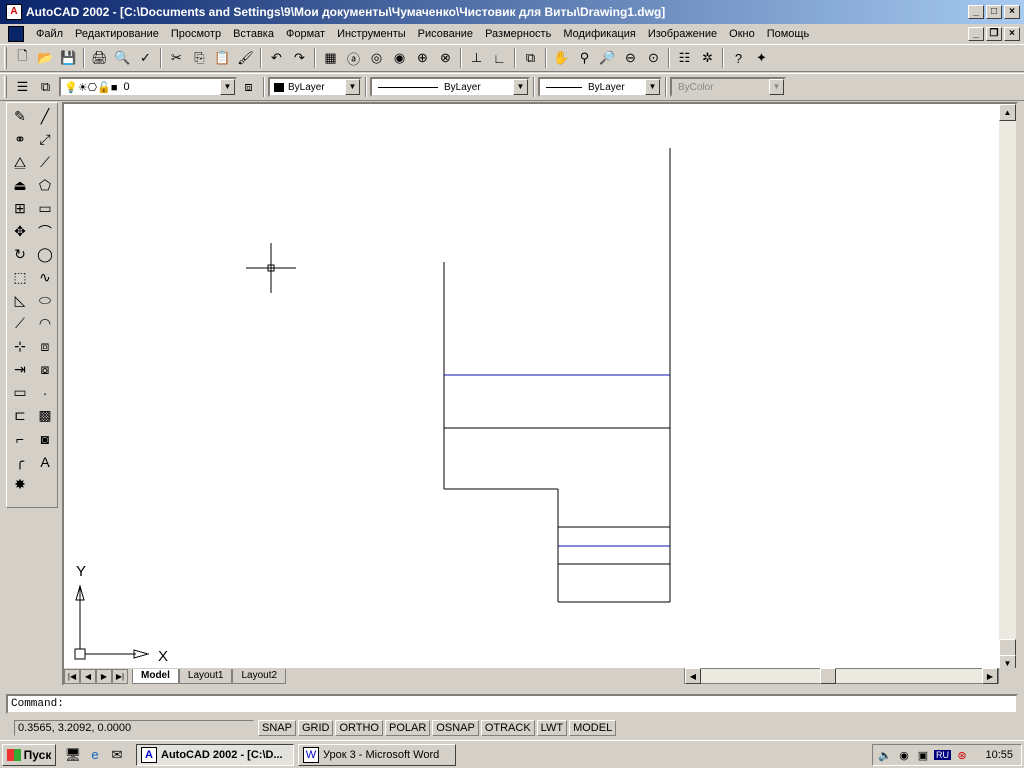  I want to click on taskbar-item: W Урок 3 - Microsoft Word, so click(377, 754).